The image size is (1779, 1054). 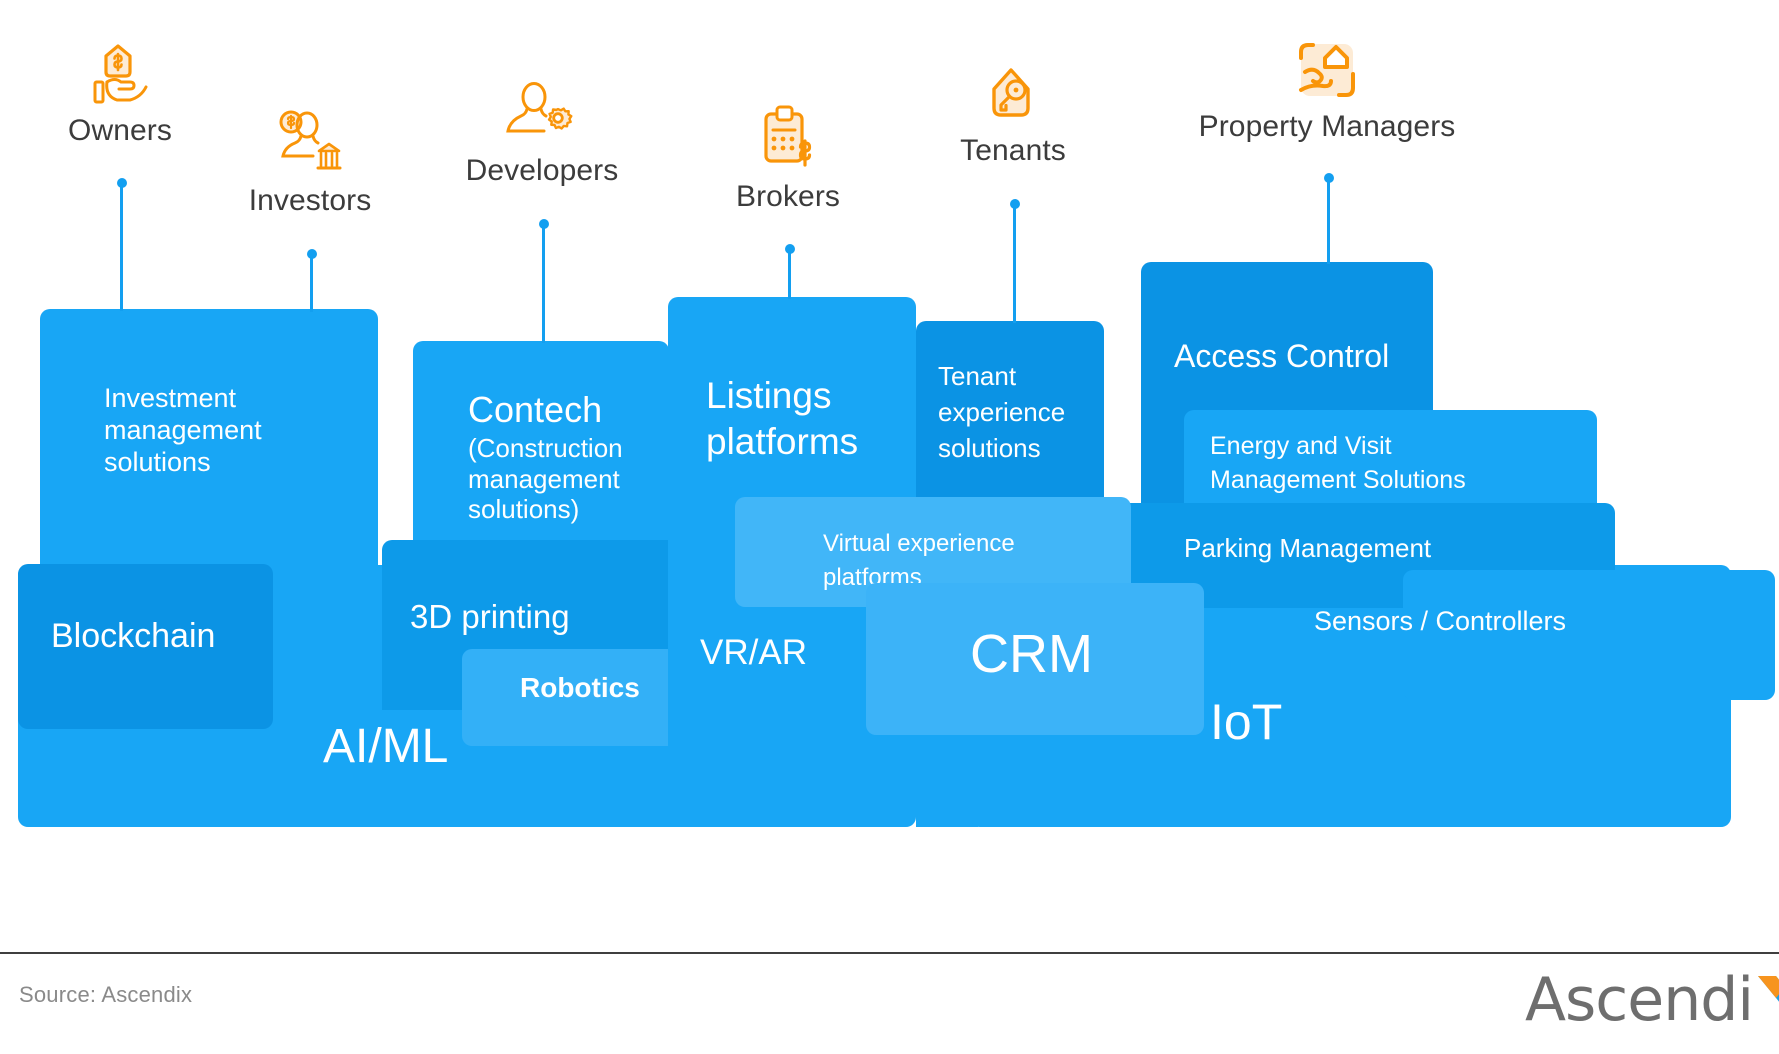 I want to click on block-contech-sublabel: (Construction management solutions), so click(x=545, y=479).